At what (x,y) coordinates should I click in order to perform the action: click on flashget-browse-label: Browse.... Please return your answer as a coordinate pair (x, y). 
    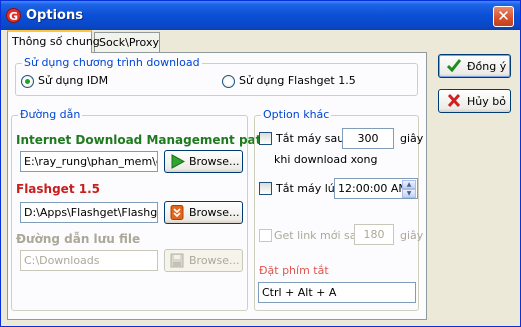
    Looking at the image, I should click on (214, 212).